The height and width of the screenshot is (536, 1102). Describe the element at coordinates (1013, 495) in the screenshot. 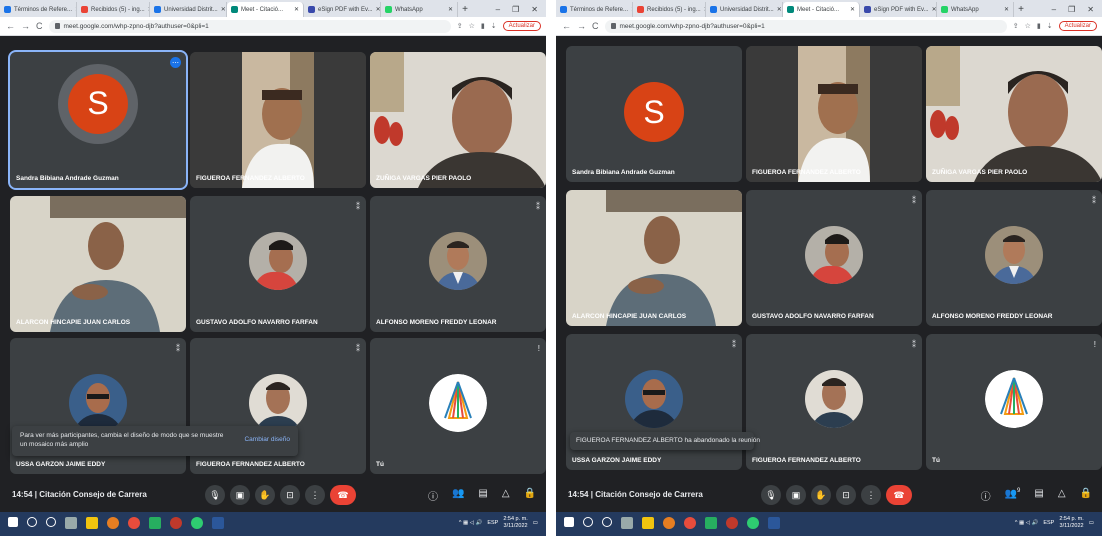

I see `people-icon: 👥9` at that location.